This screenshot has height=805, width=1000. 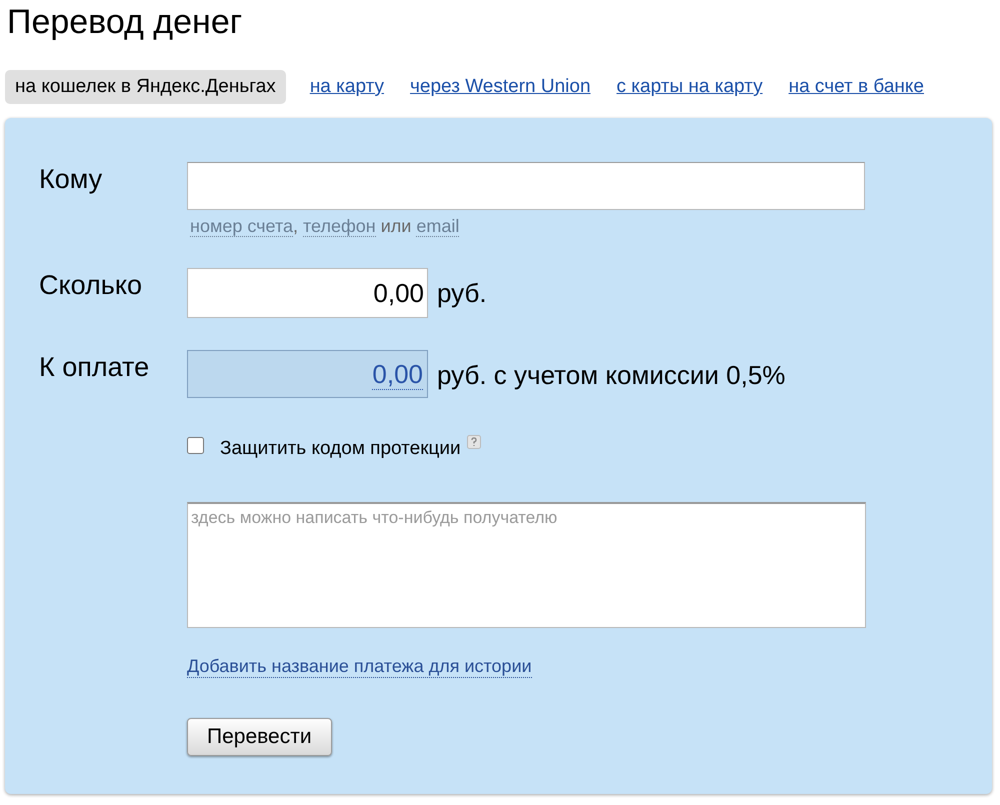 I want to click on transfer-button: Перевести, so click(x=259, y=737).